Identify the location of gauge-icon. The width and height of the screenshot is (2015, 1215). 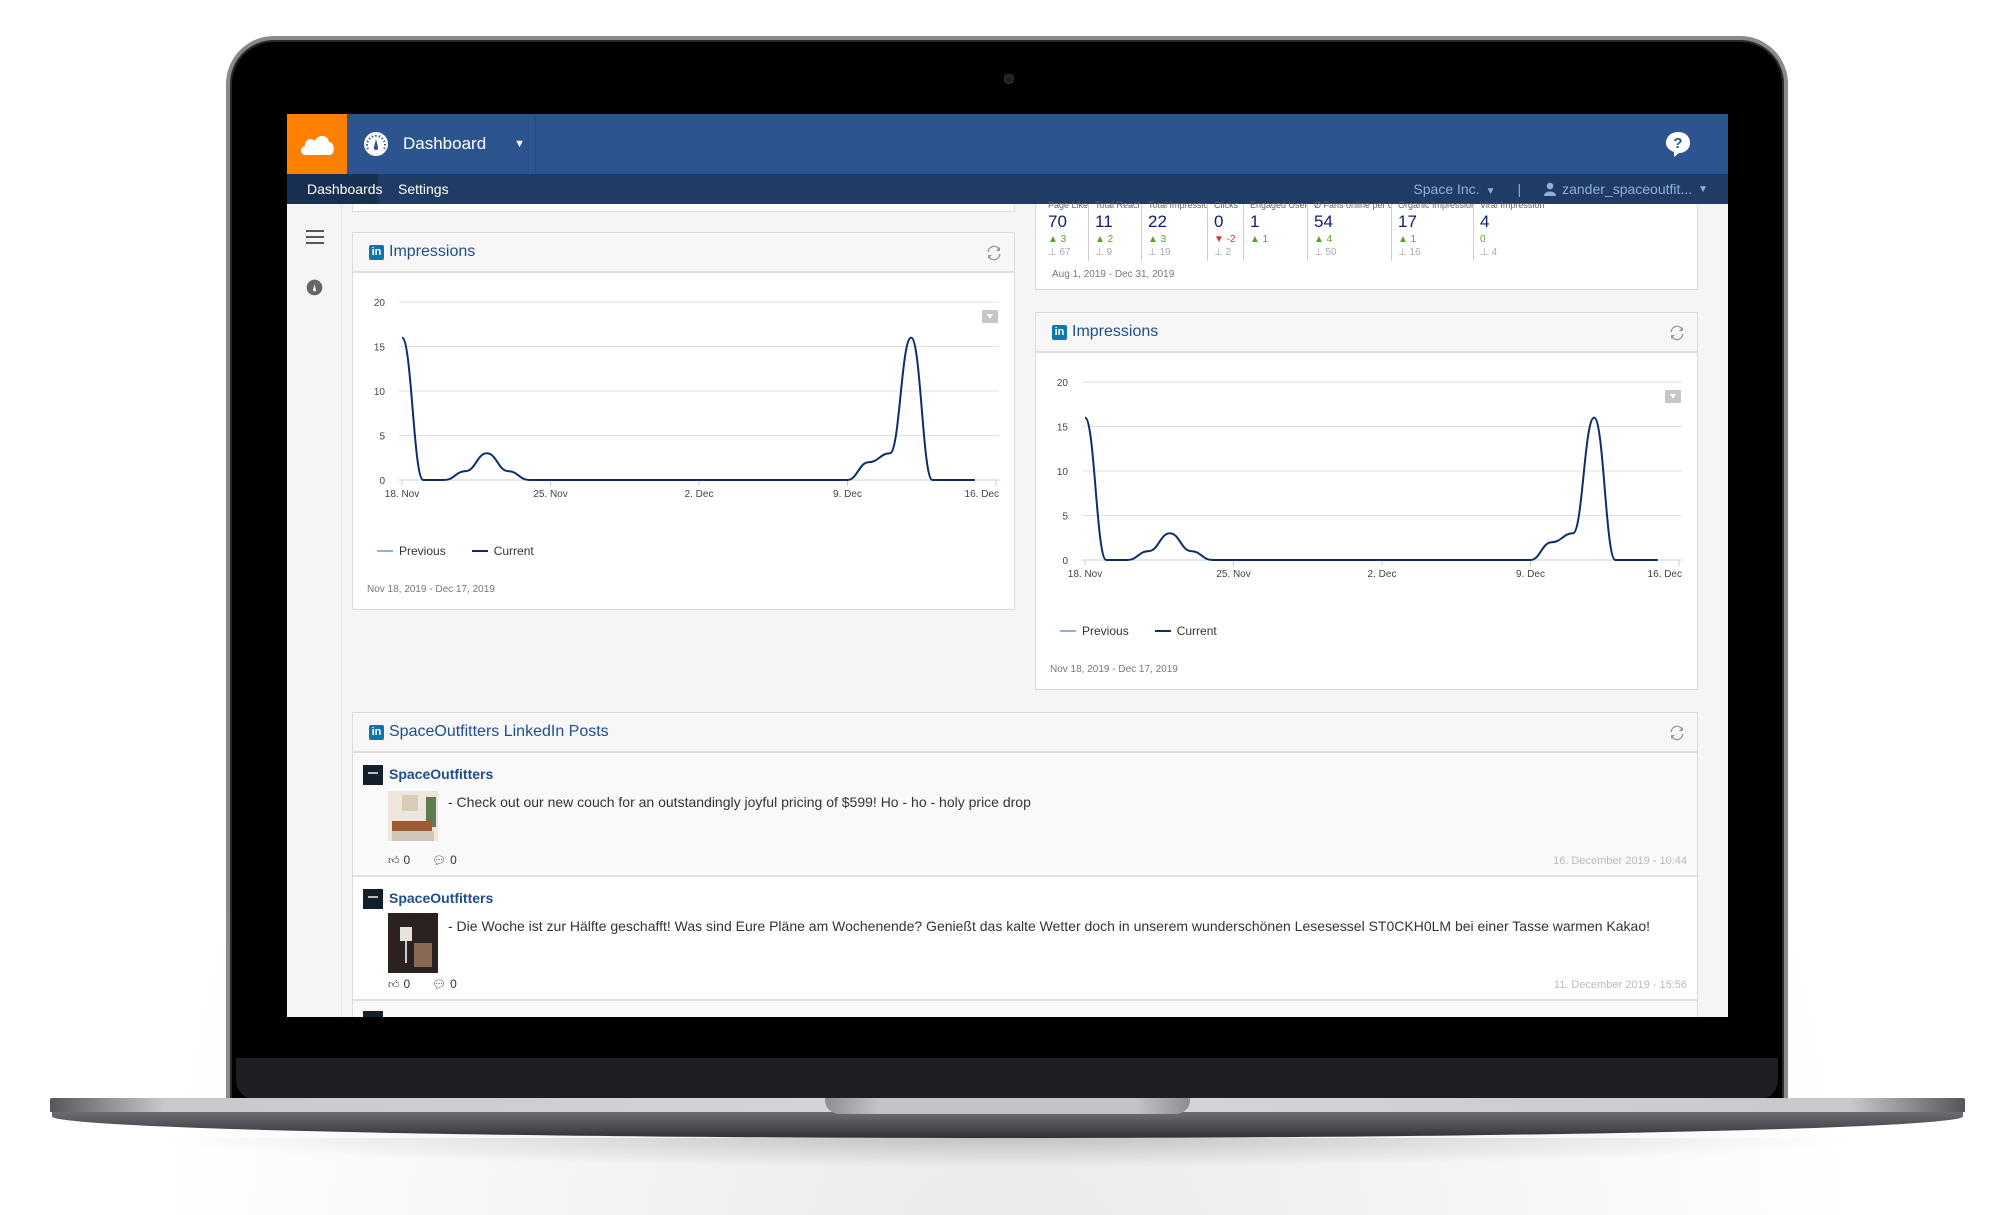
(376, 144).